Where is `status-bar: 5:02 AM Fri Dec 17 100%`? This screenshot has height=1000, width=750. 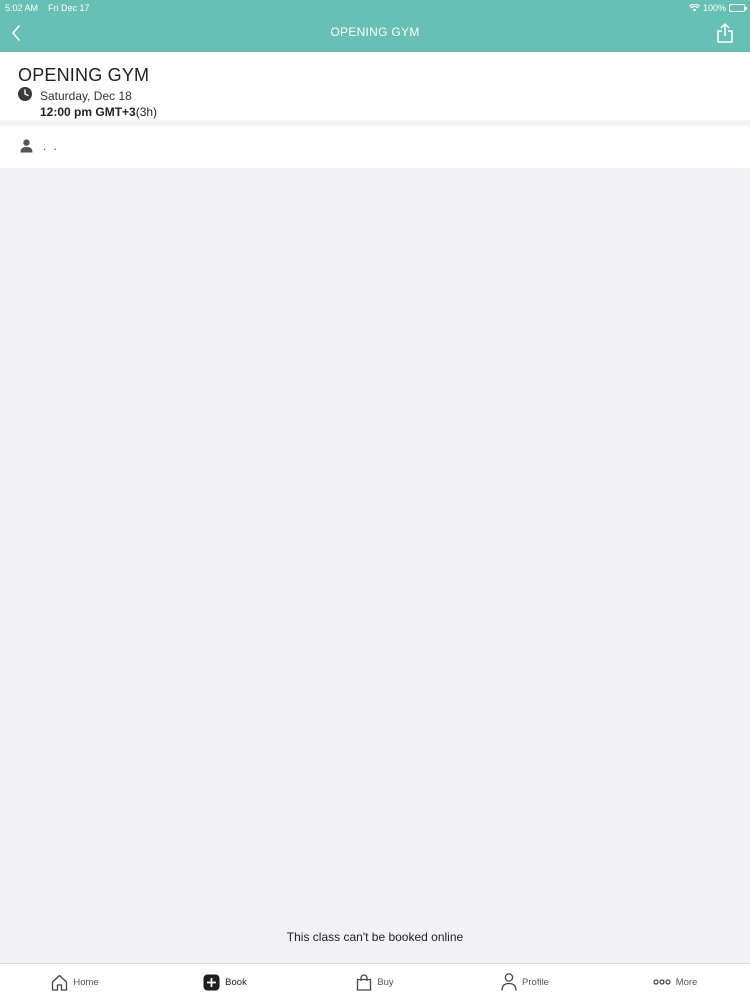 status-bar: 5:02 AM Fri Dec 17 100% is located at coordinates (375, 8).